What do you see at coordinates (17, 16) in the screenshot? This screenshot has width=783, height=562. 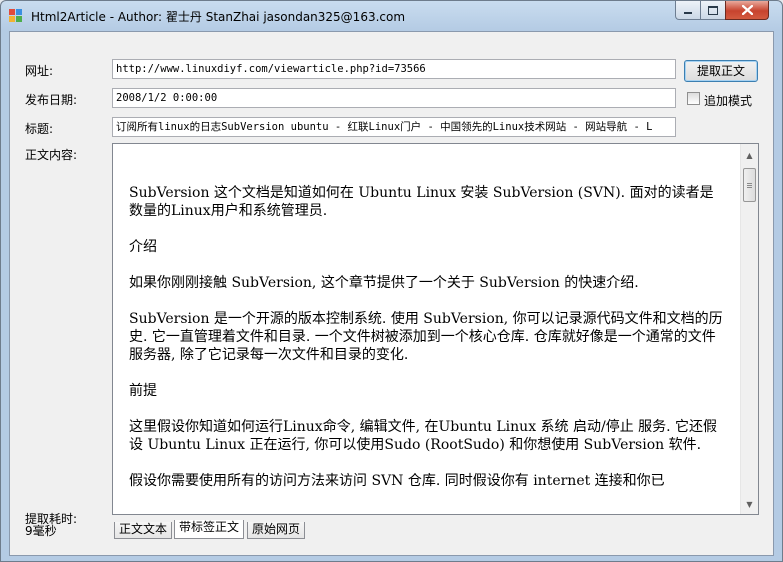 I see `app-icon` at bounding box center [17, 16].